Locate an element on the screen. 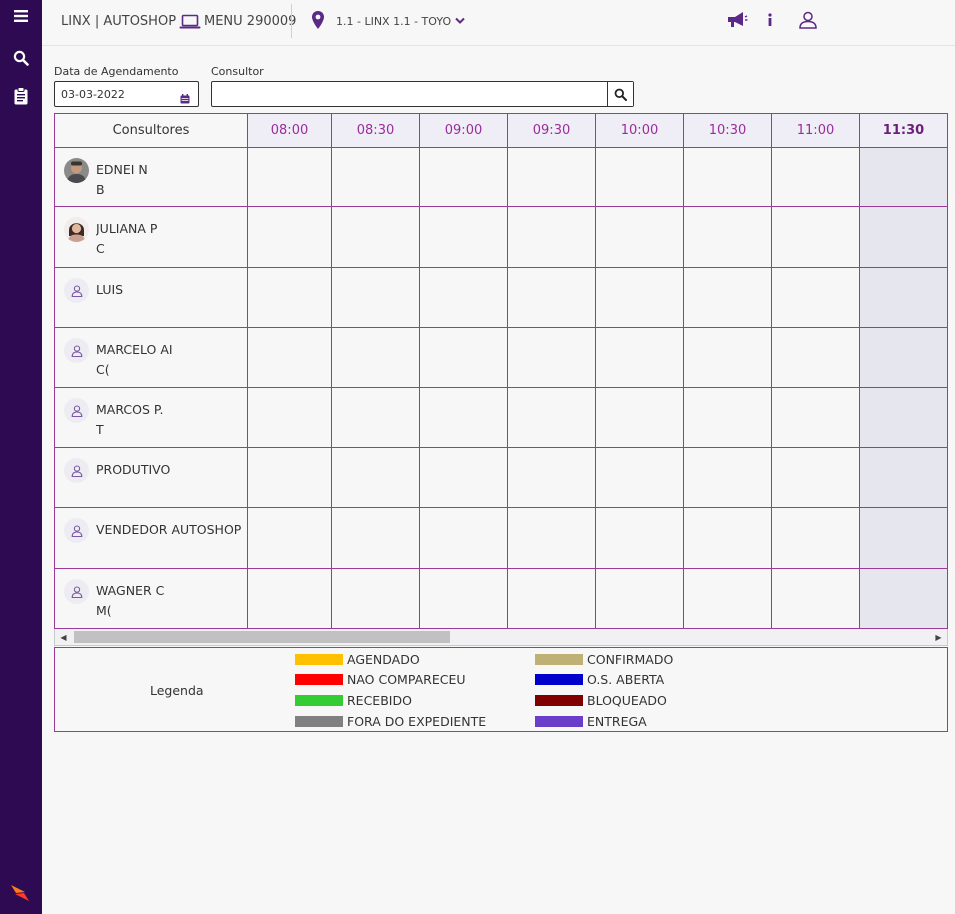  search-icon is located at coordinates (21, 58).